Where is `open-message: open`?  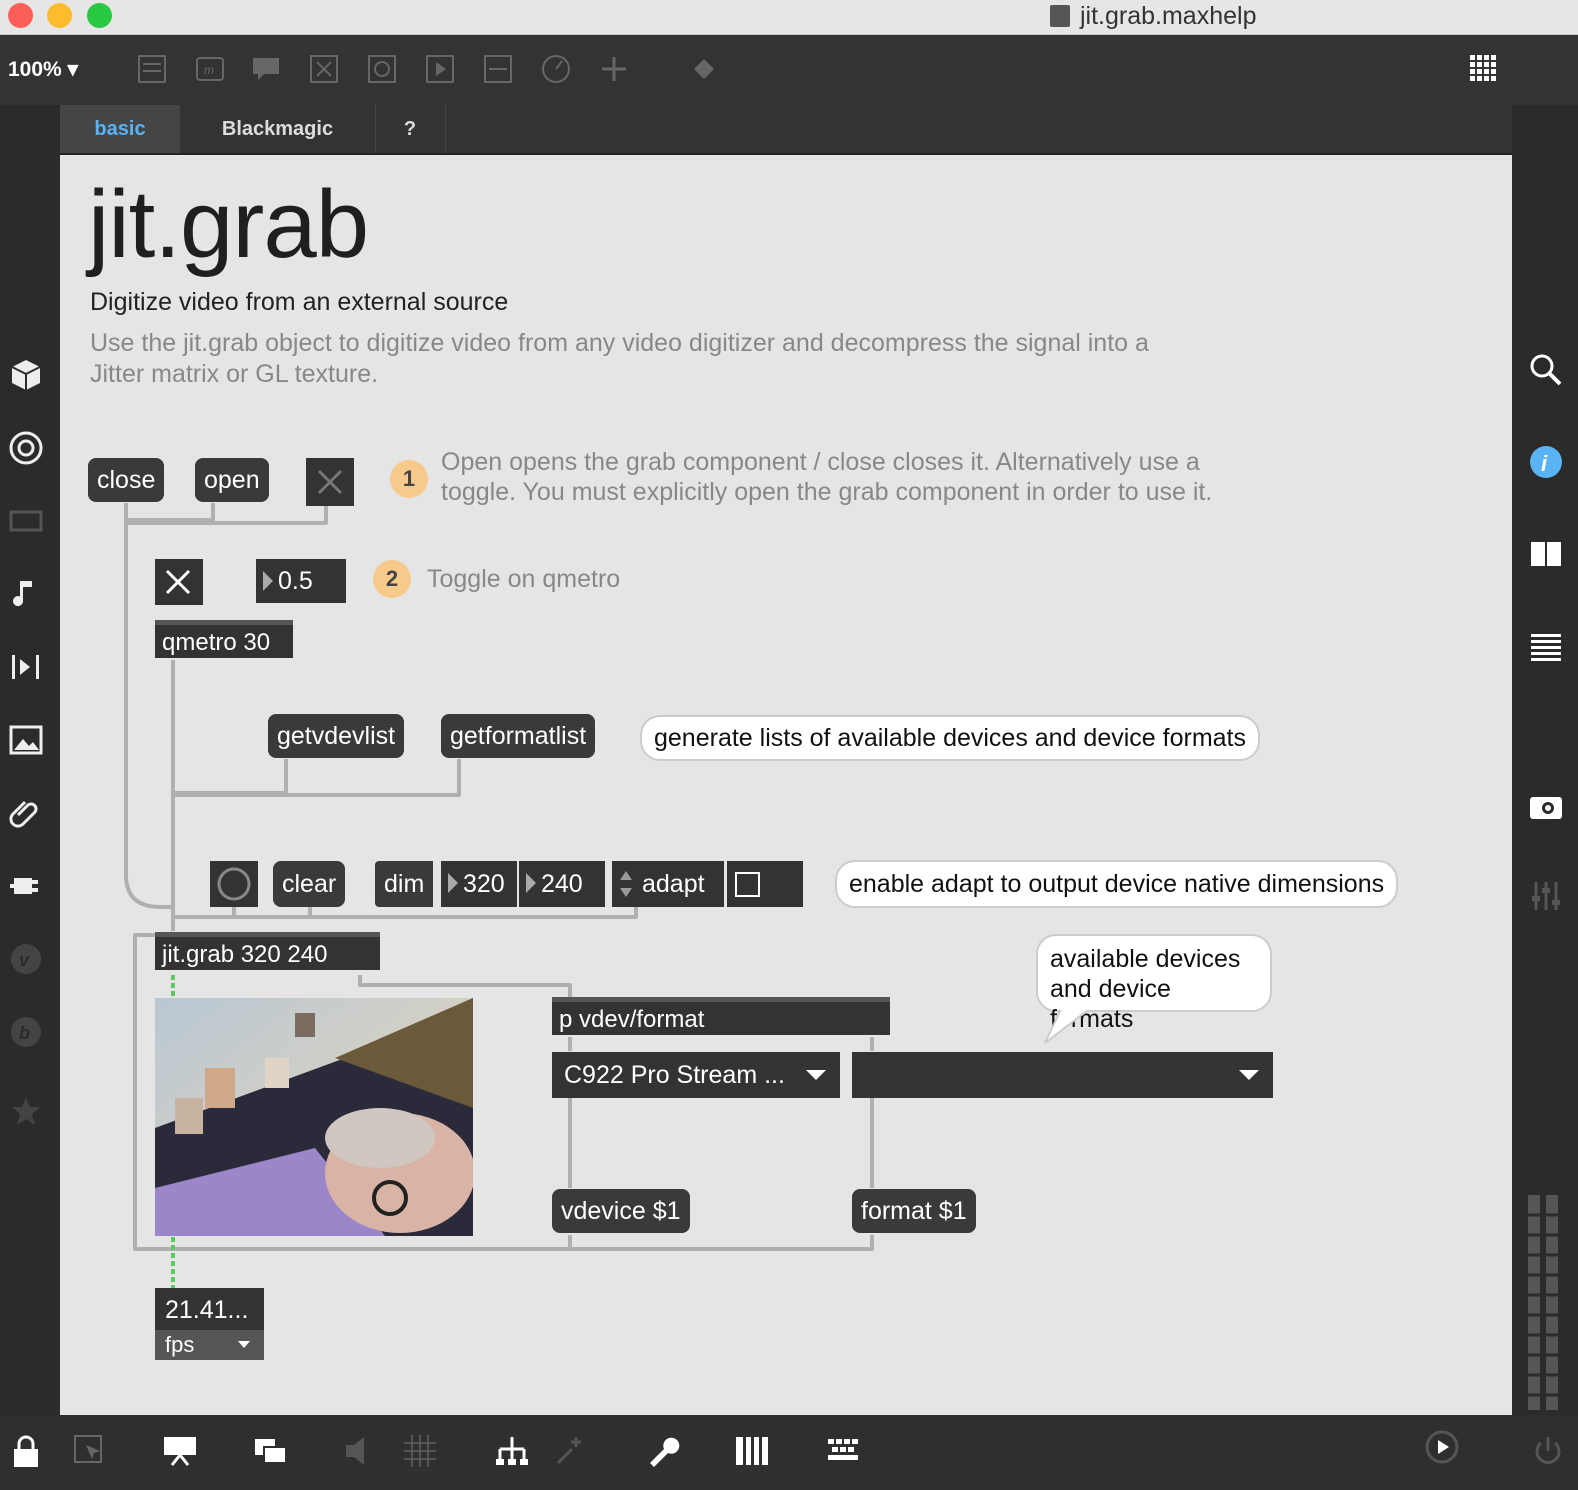 open-message: open is located at coordinates (232, 480).